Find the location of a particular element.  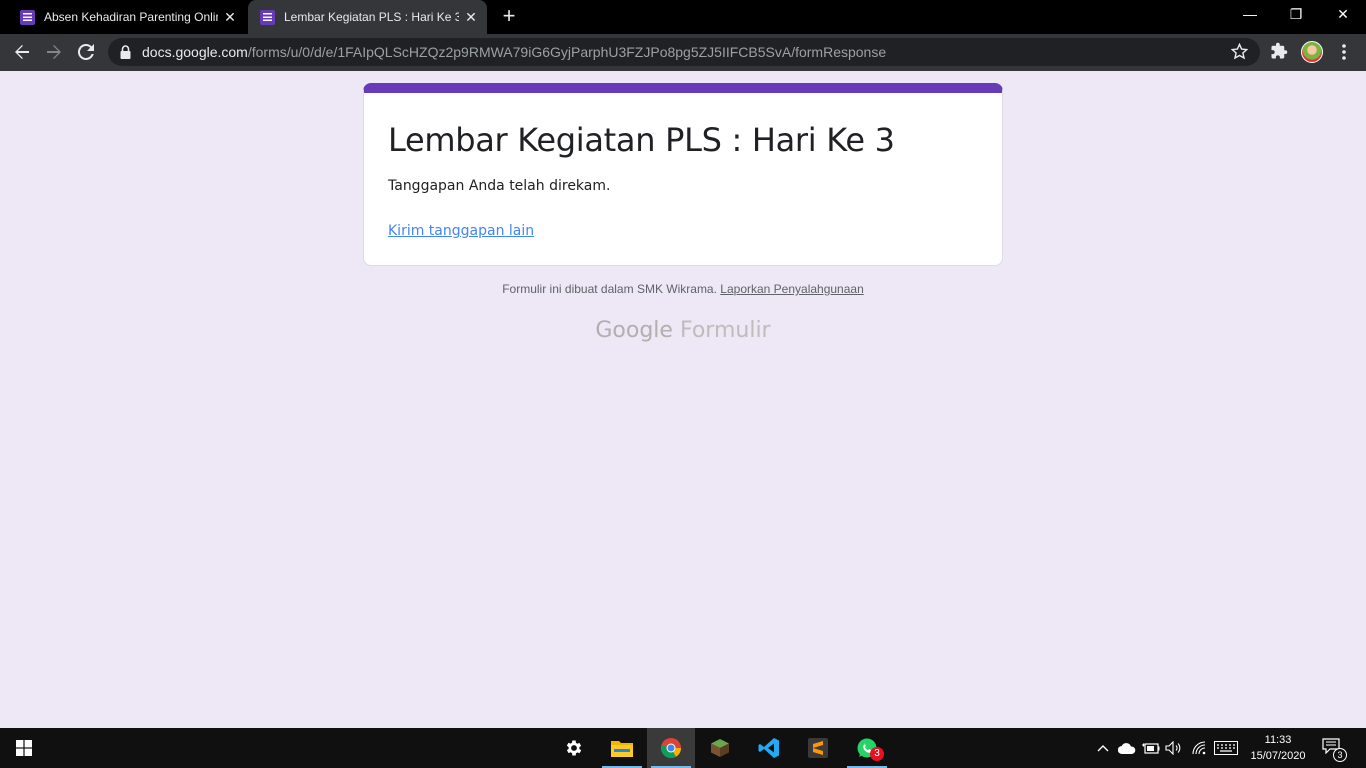

sublime-text-icon is located at coordinates (818, 748).